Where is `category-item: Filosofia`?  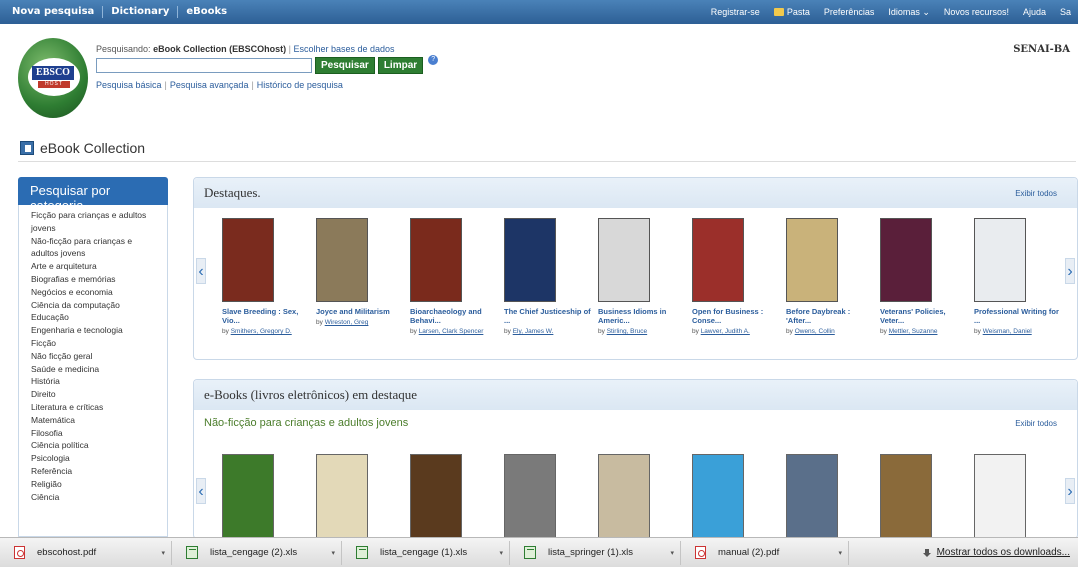 category-item: Filosofia is located at coordinates (93, 433).